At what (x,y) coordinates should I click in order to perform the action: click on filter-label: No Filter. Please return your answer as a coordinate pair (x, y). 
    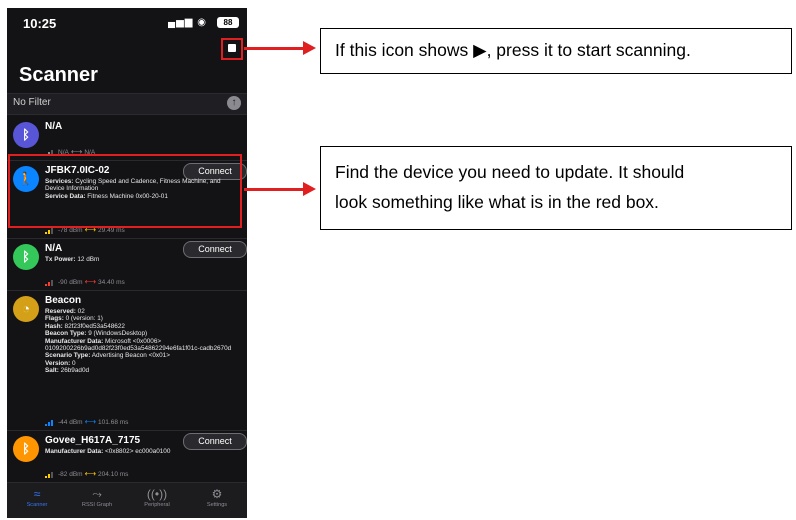
    Looking at the image, I should click on (32, 102).